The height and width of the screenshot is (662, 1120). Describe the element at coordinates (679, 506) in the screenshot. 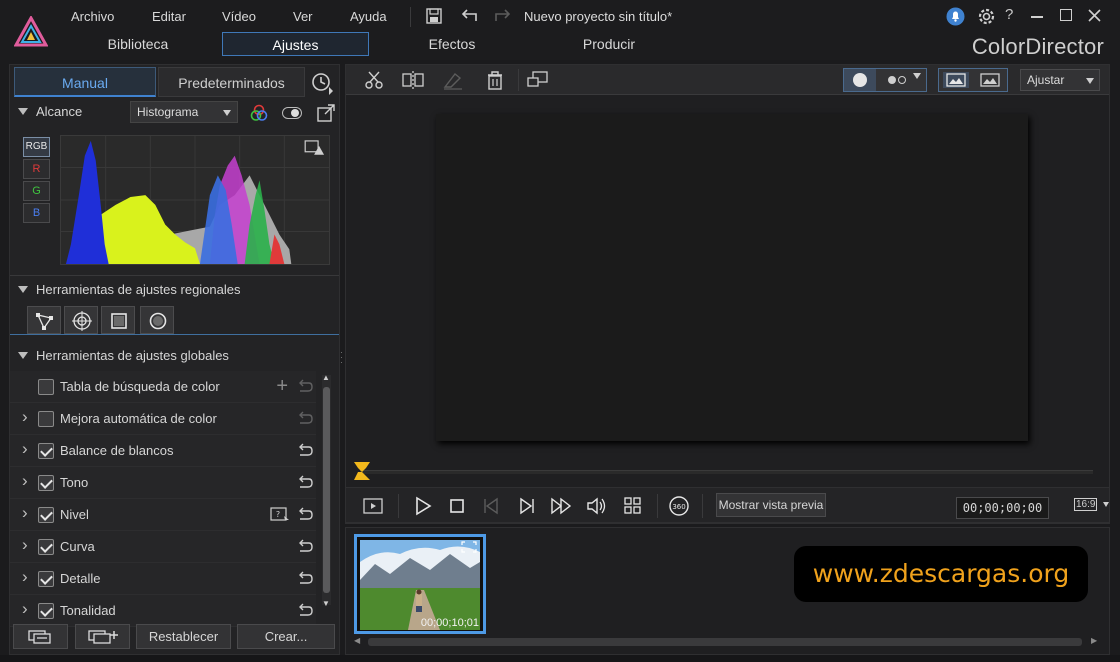

I see `360-icon: 360` at that location.